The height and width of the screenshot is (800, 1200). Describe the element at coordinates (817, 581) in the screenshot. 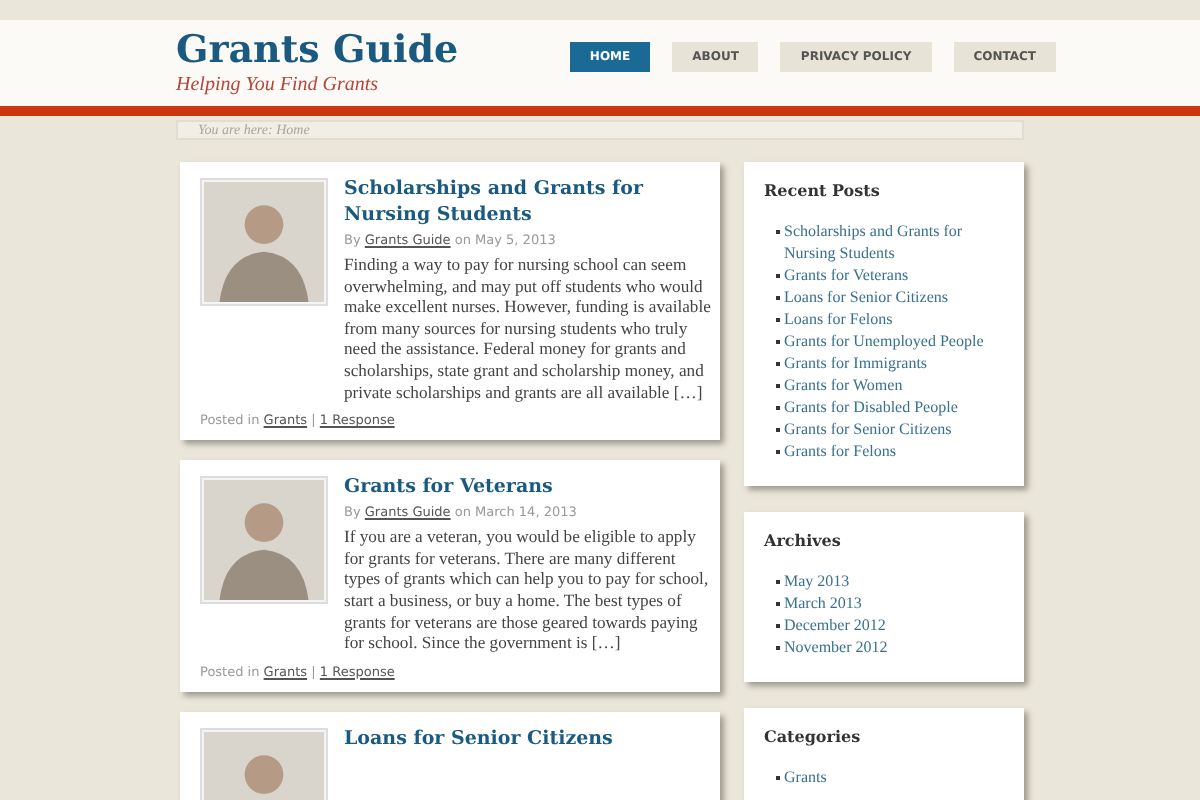

I see `sidebar-link: May 2013` at that location.